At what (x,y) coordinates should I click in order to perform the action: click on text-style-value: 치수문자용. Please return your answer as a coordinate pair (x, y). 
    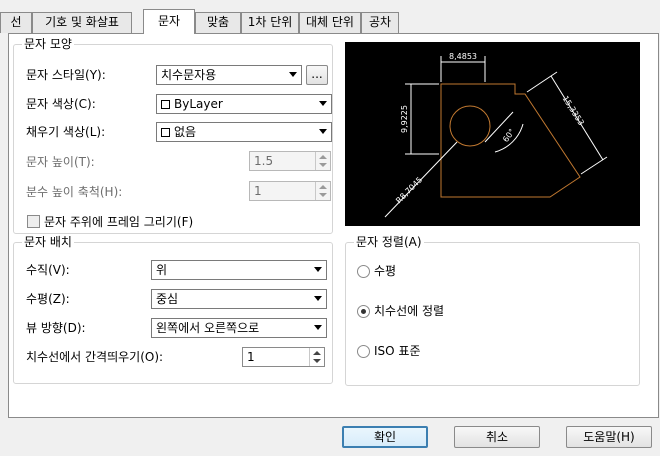
    Looking at the image, I should click on (189, 75).